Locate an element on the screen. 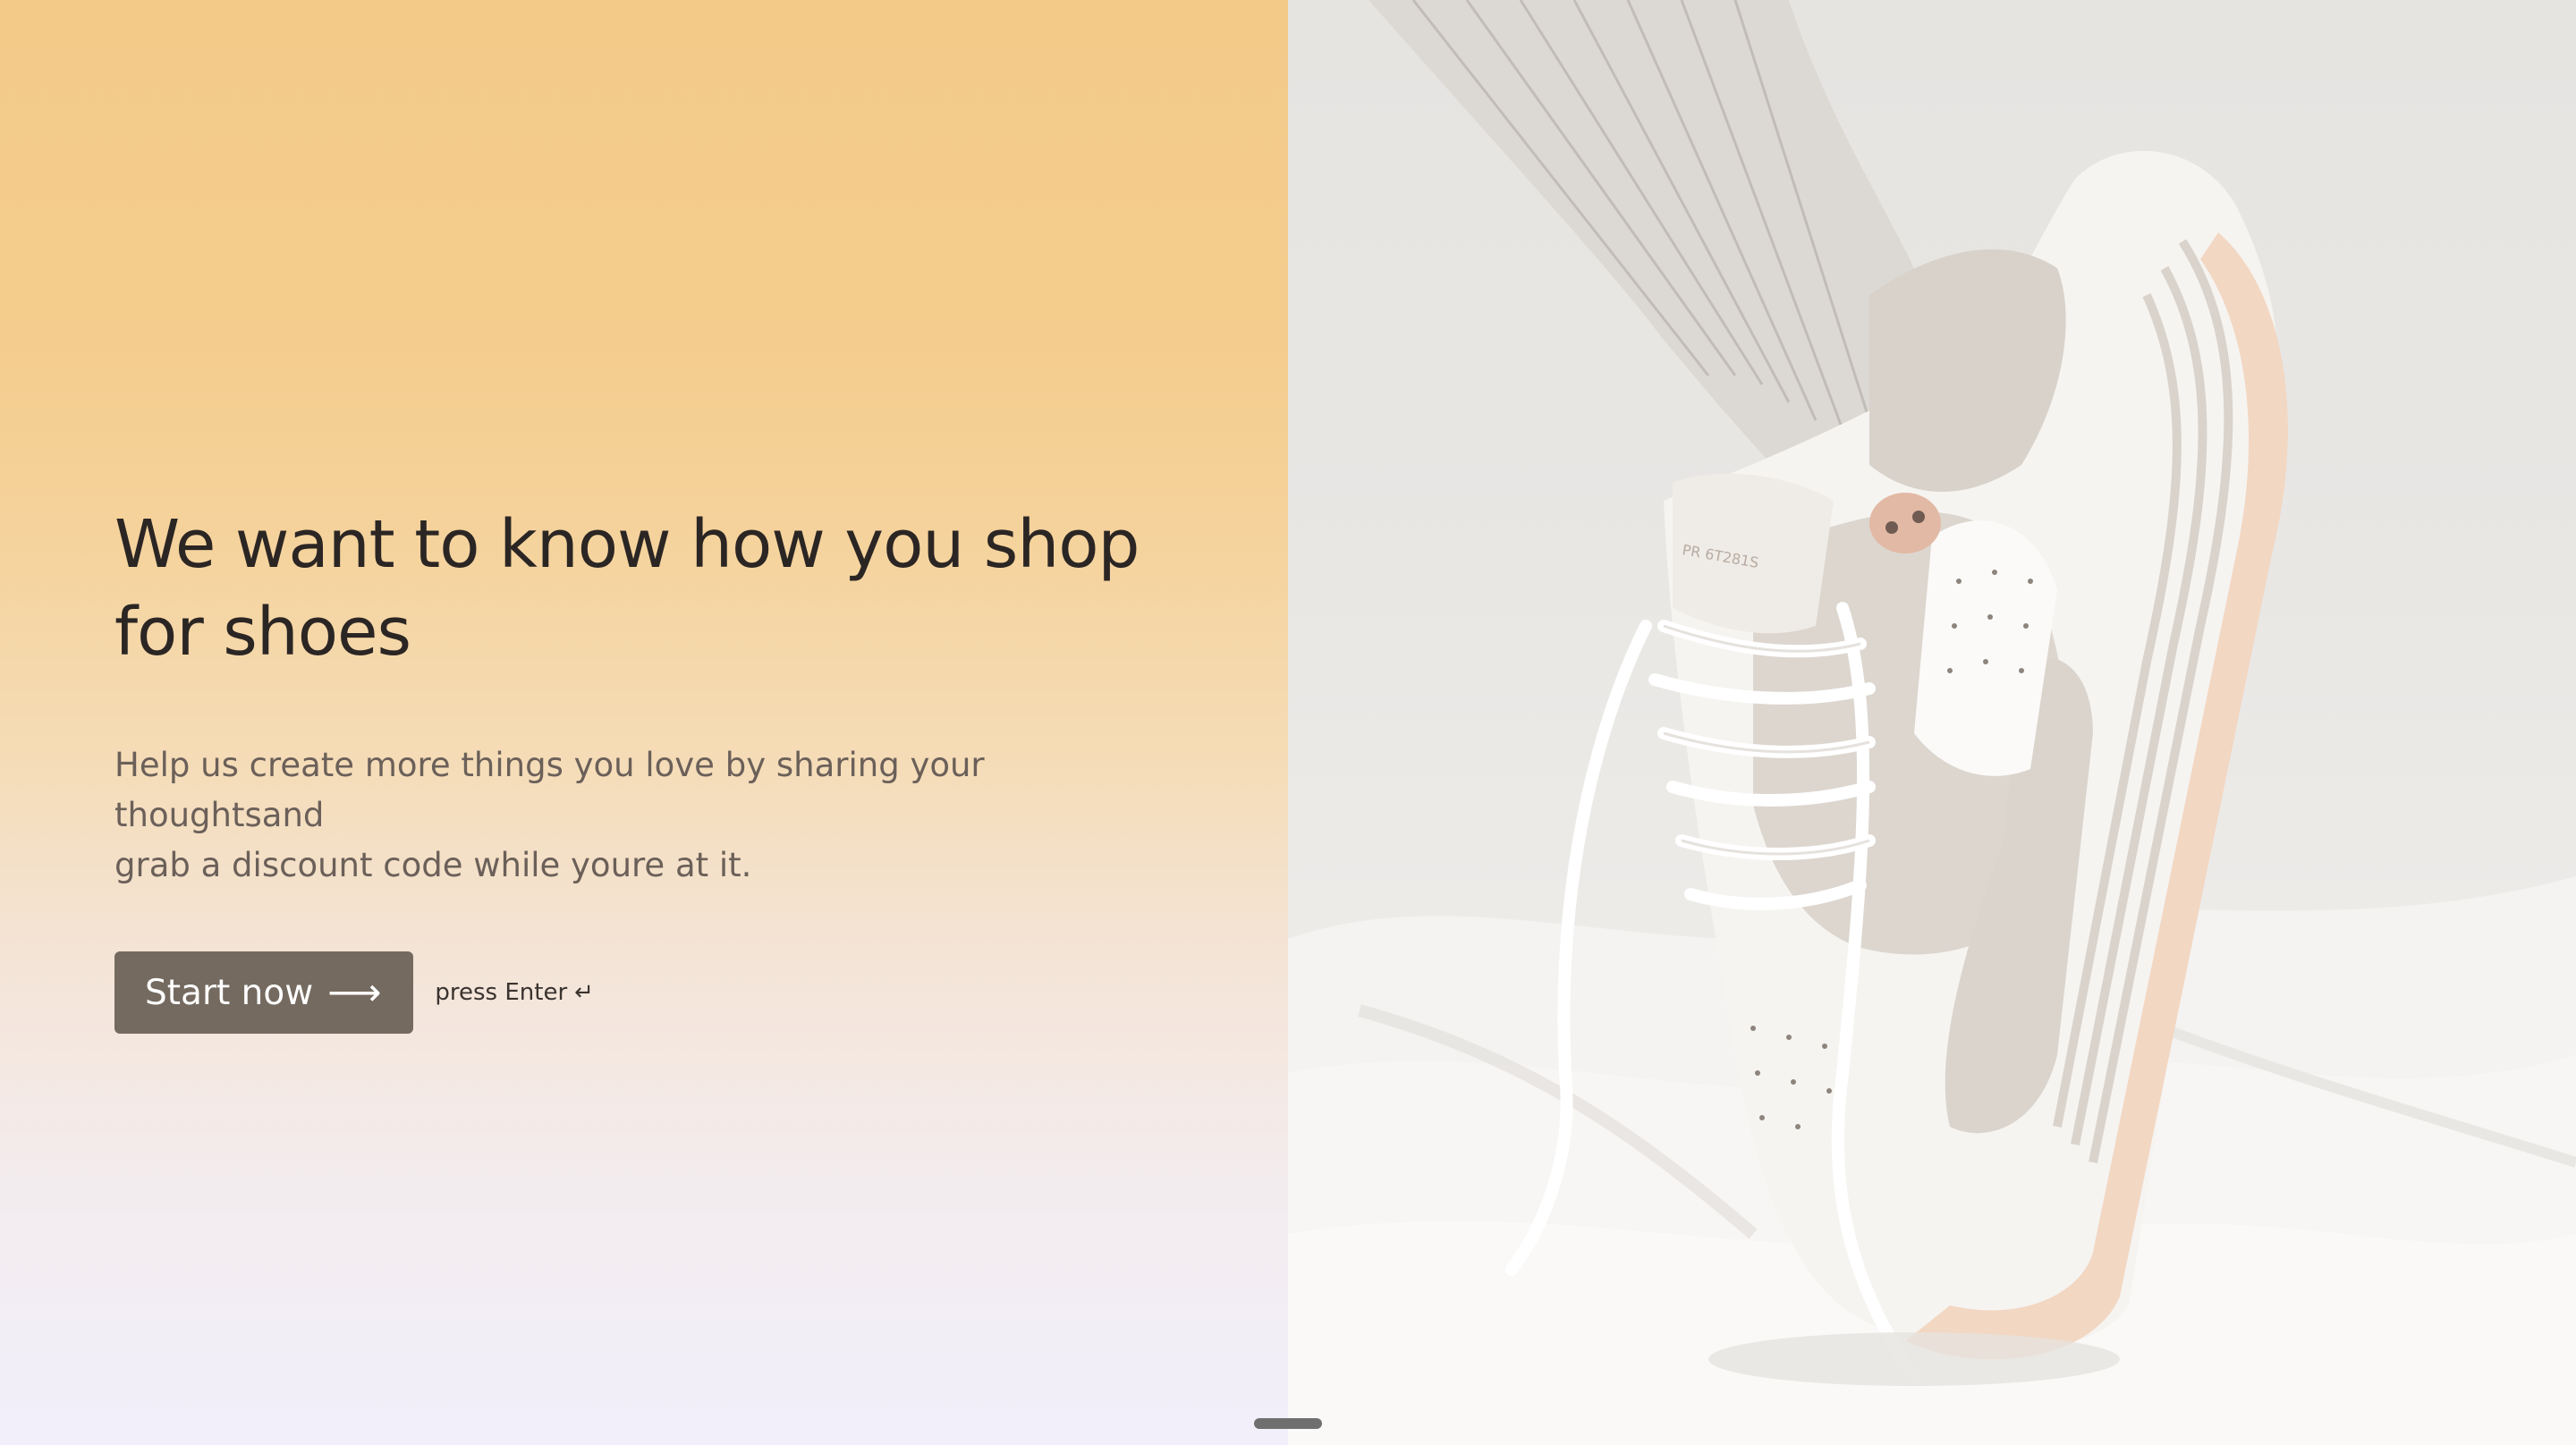 The image size is (2576, 1445). start-now-label: Start now is located at coordinates (229, 992).